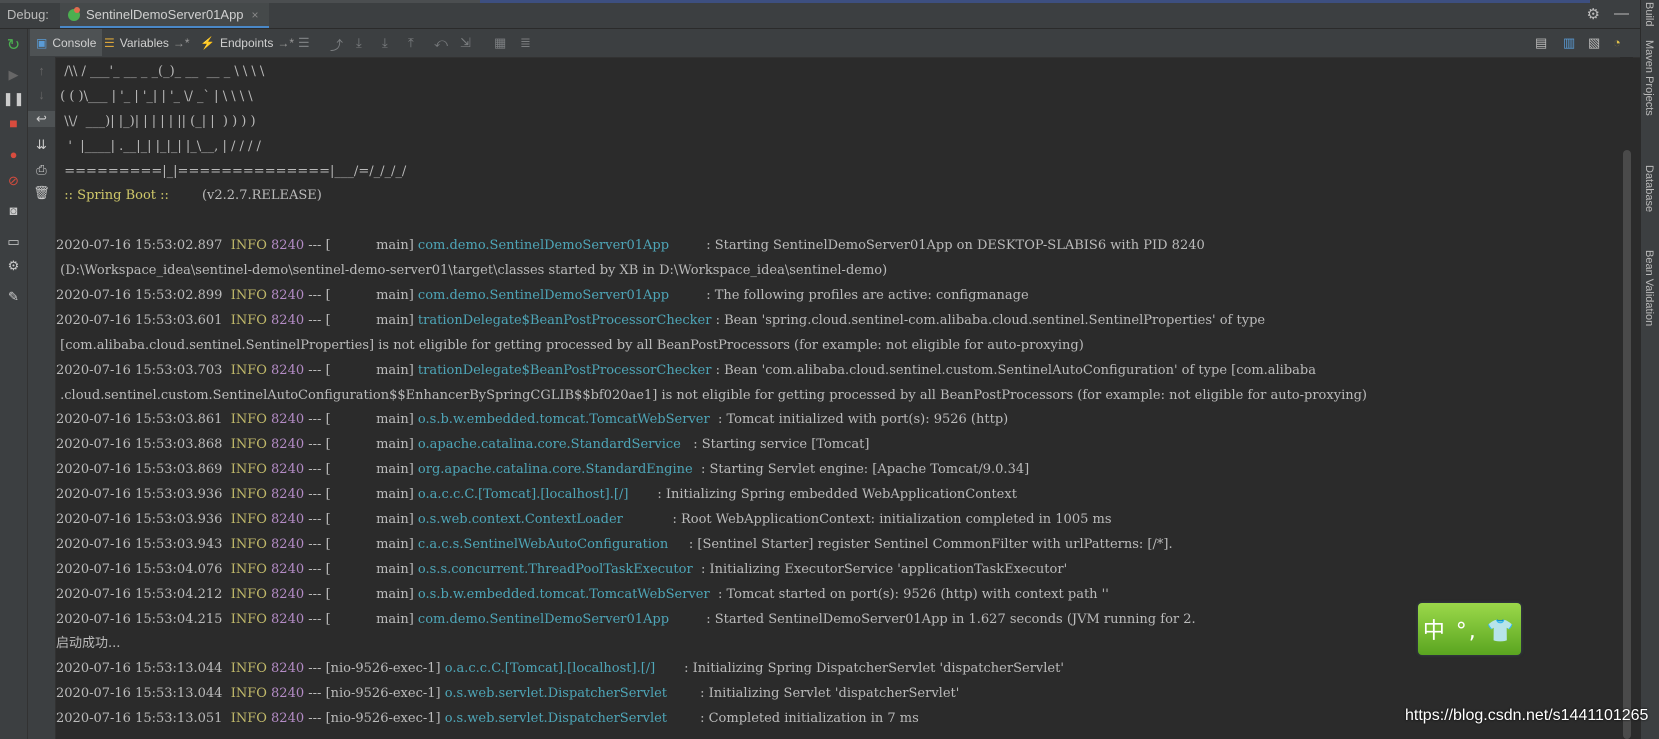 This screenshot has width=1659, height=739. I want to click on view-breakpoints-icon: ●, so click(13, 154).